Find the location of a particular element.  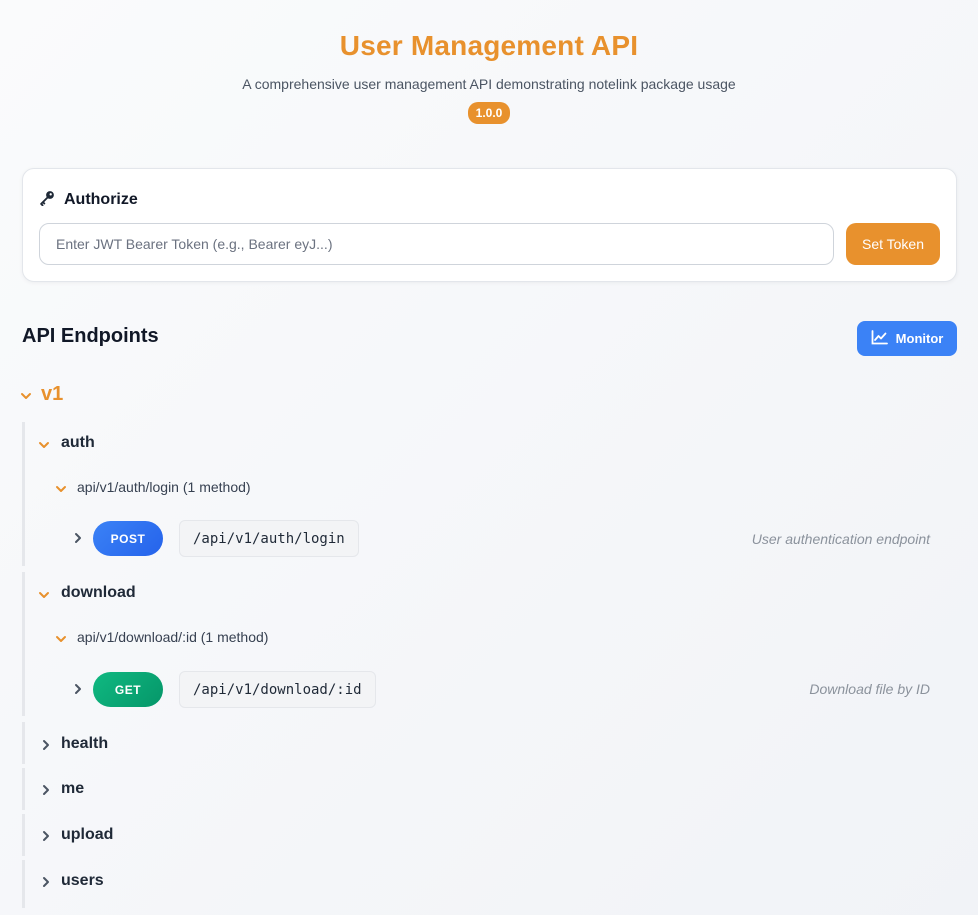

path-group-auth-login: api/v1/auth/login (1 method) is located at coordinates (164, 487).